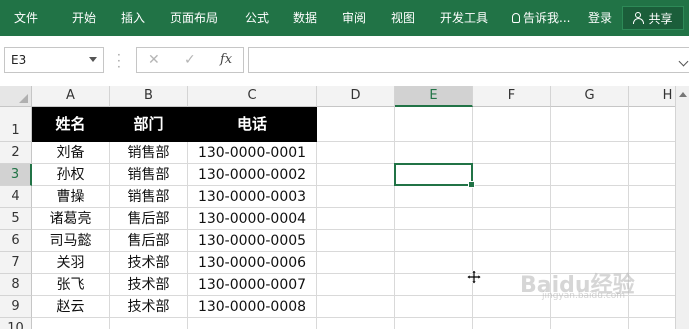 Image resolution: width=689 pixels, height=329 pixels. What do you see at coordinates (16, 263) in the screenshot?
I see `row-header-7: 7` at bounding box center [16, 263].